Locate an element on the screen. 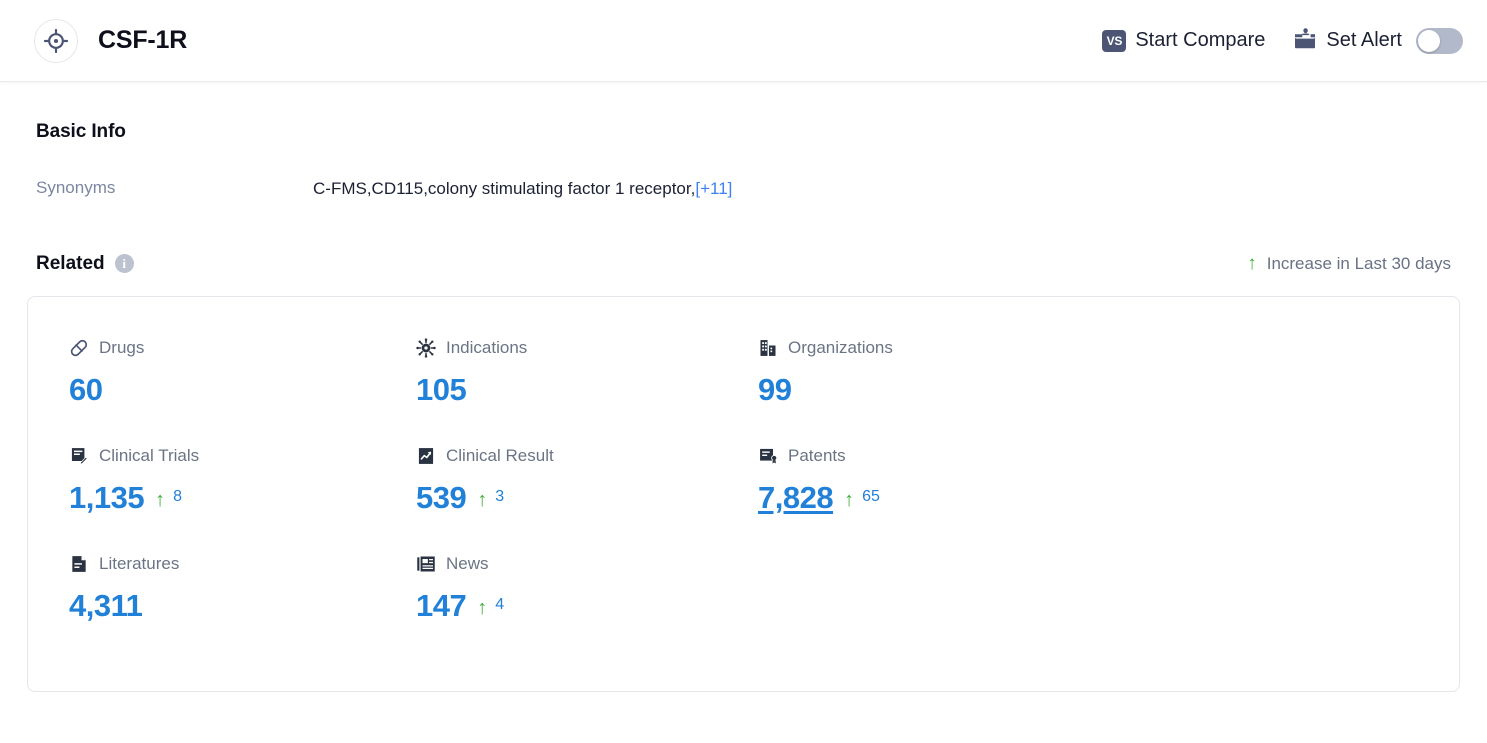  stat-item-organizations: Organizations 99 is located at coordinates (1088, 391).